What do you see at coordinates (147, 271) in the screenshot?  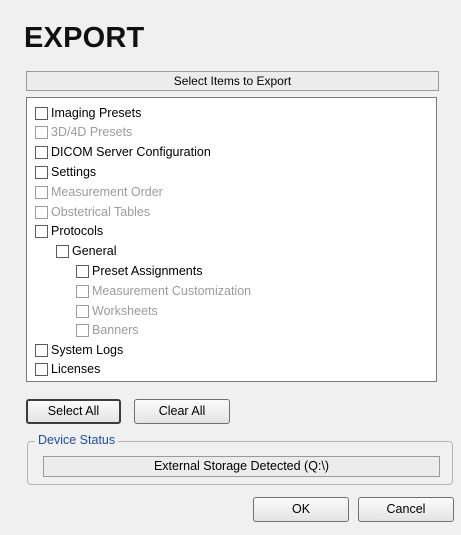 I see `item-label: Preset Assignments` at bounding box center [147, 271].